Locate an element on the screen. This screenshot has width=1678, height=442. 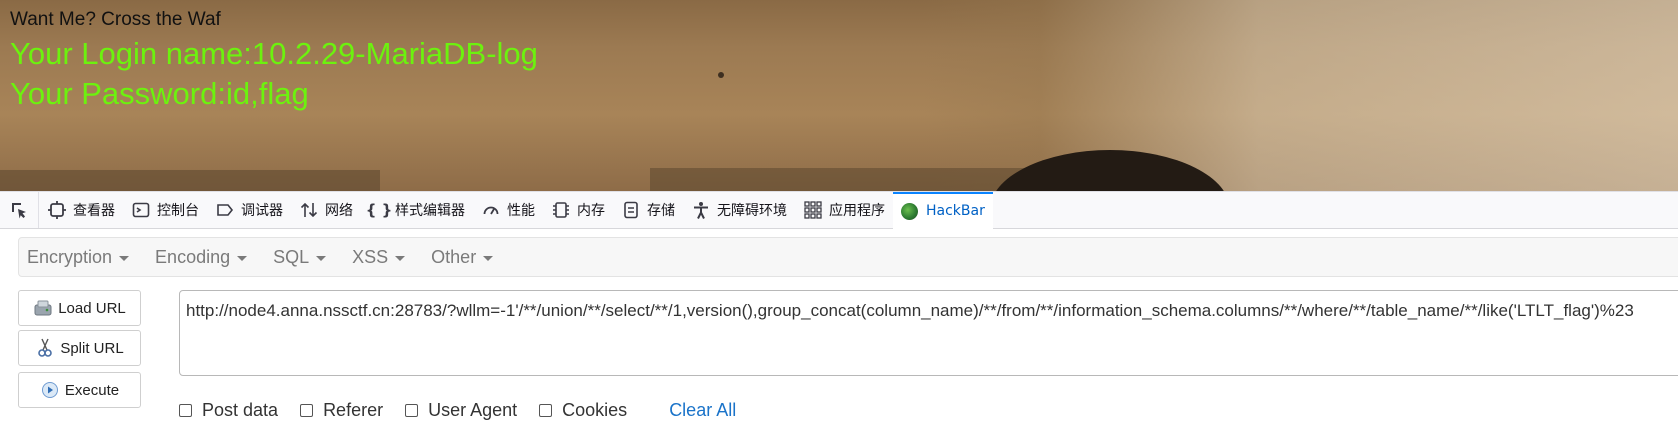
menu-label: Other is located at coordinates (454, 256).